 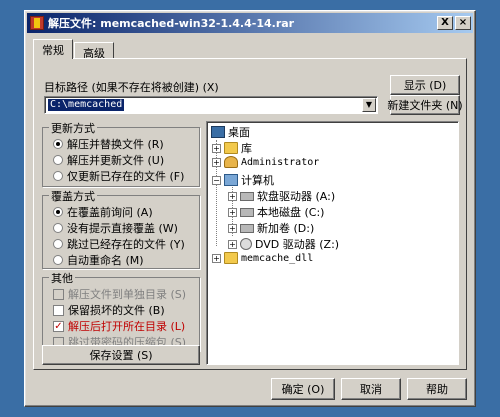 I want to click on tree-item-label: 新加卷 (D:), so click(x=286, y=228).